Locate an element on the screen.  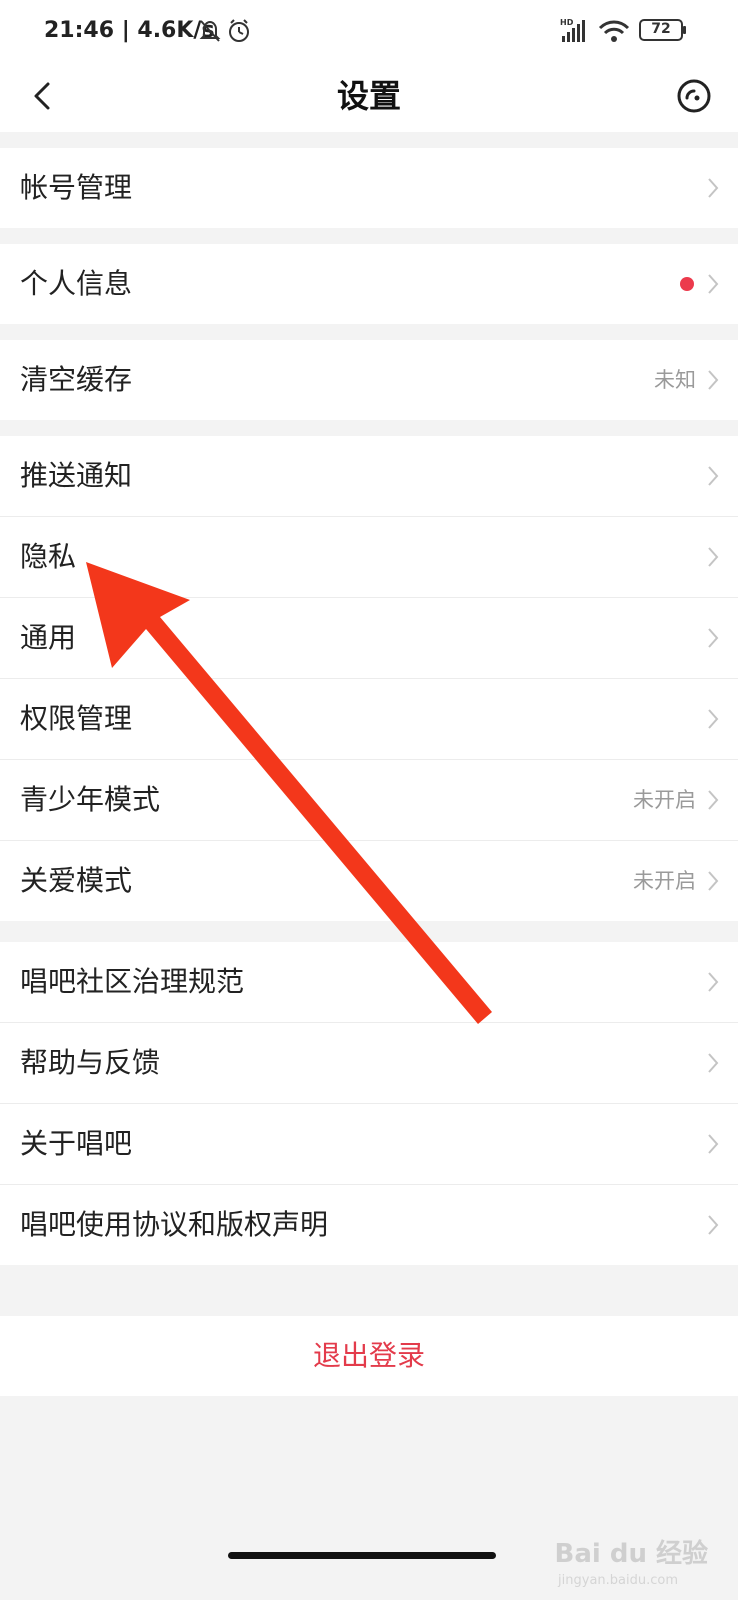
home-indicator is located at coordinates (362, 1555).